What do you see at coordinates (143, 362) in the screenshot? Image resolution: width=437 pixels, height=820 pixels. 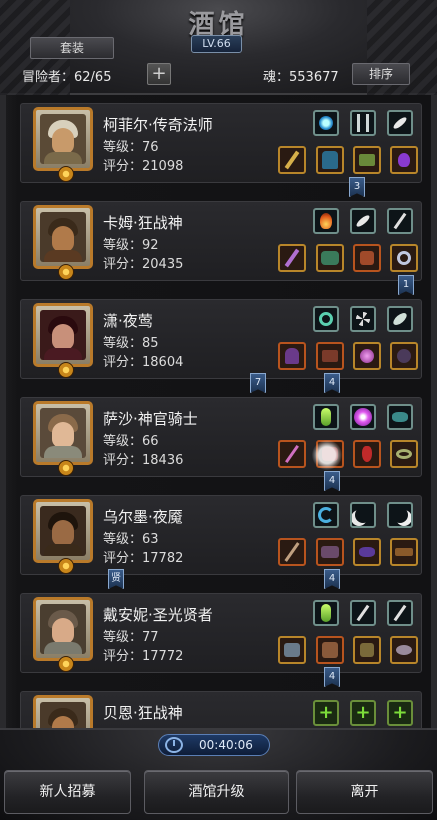 I see `hero-score: 评分：18604` at bounding box center [143, 362].